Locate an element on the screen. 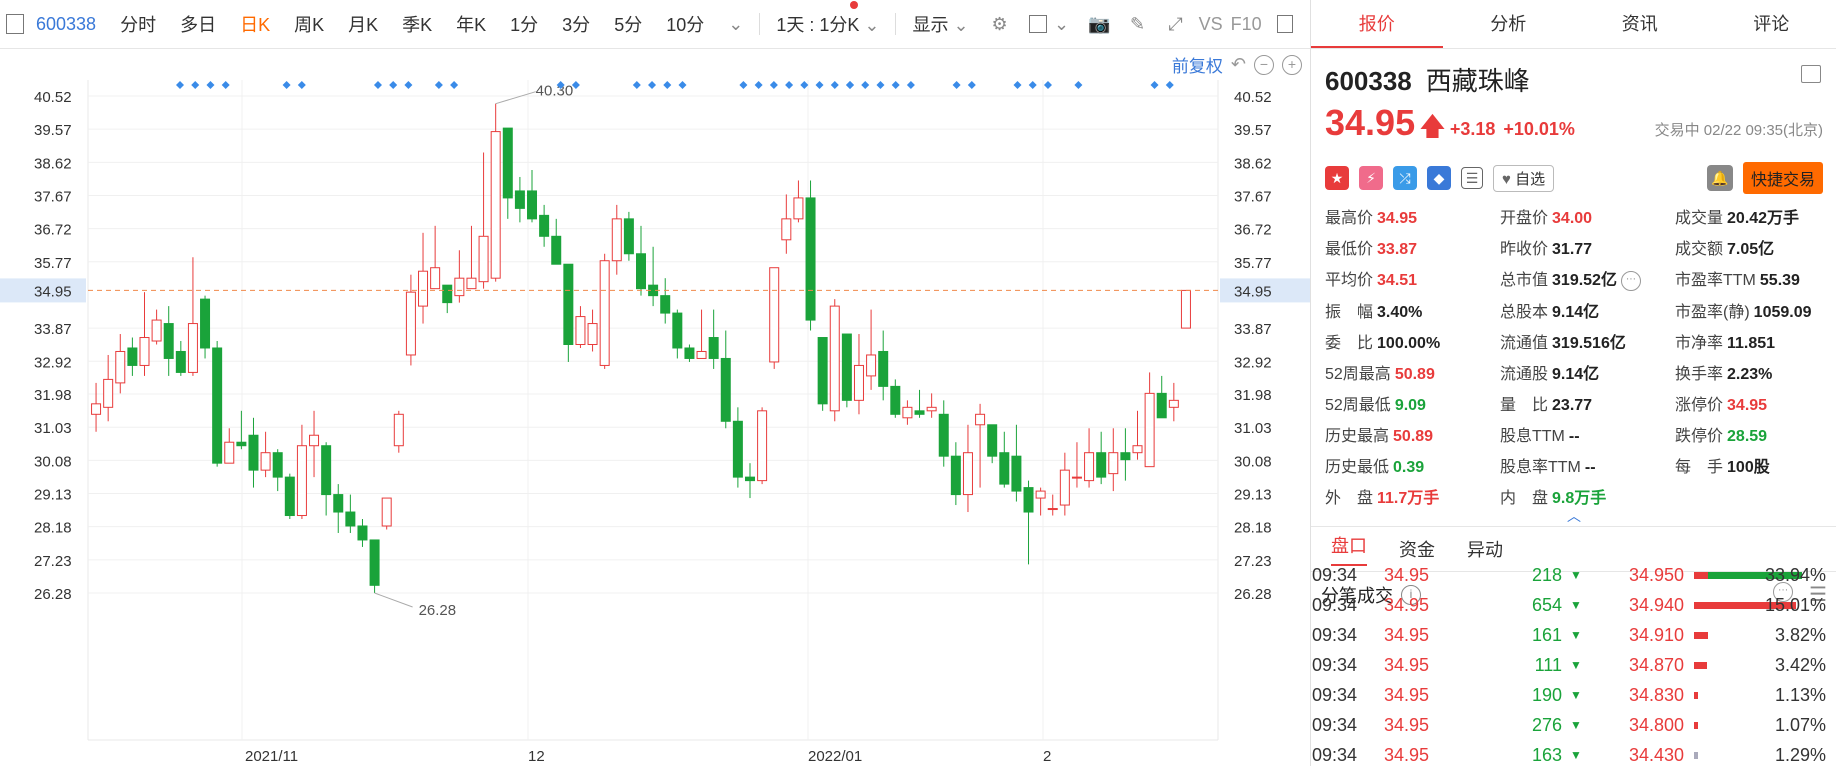  add-watchlist-button: ♥ 自选 is located at coordinates (1524, 178).